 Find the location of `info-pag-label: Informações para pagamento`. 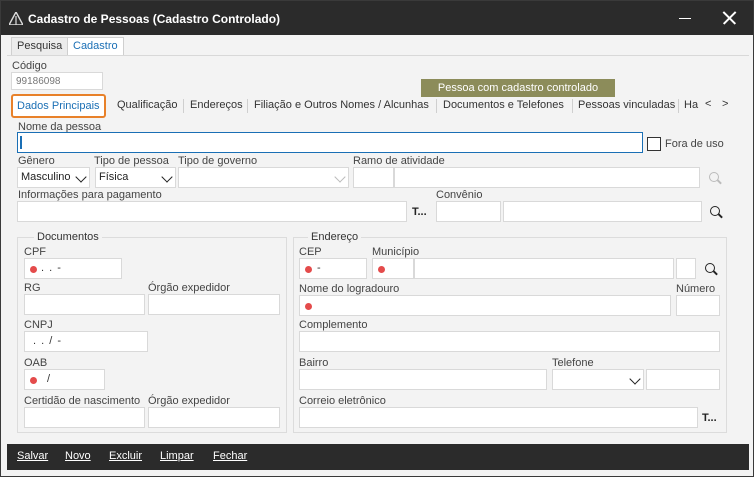

info-pag-label: Informações para pagamento is located at coordinates (90, 195).